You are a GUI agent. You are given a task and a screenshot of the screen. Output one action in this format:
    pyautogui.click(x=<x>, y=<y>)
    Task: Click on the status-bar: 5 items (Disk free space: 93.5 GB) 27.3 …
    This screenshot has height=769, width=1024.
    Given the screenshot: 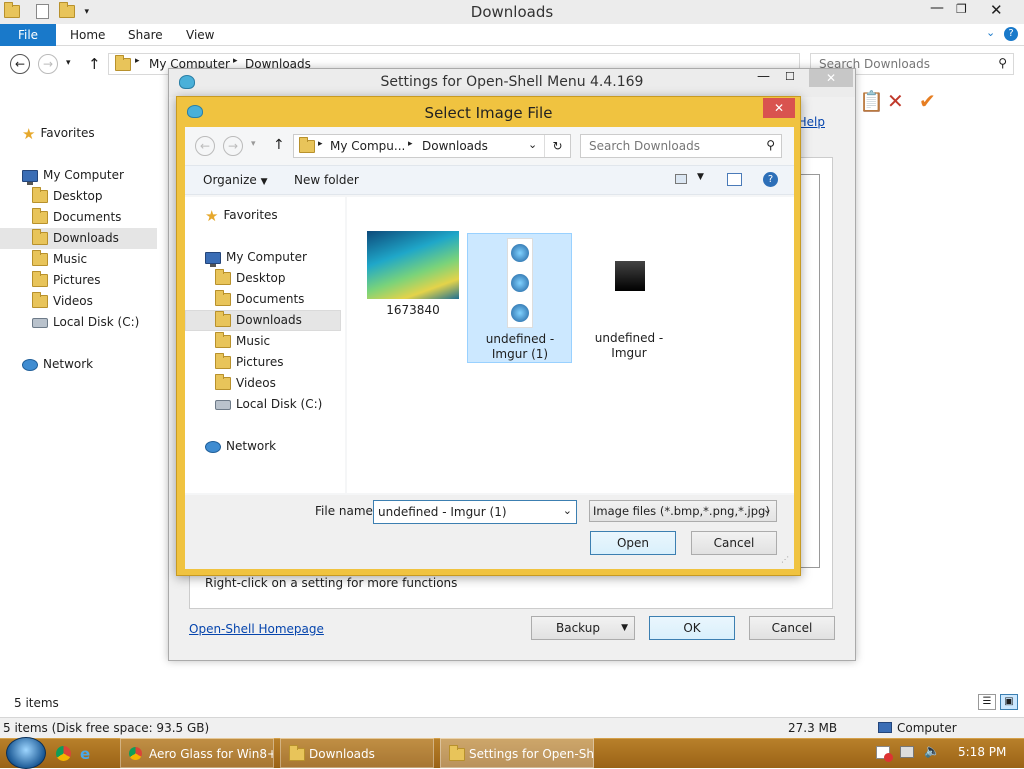 What is the action you would take?
    pyautogui.click(x=512, y=727)
    